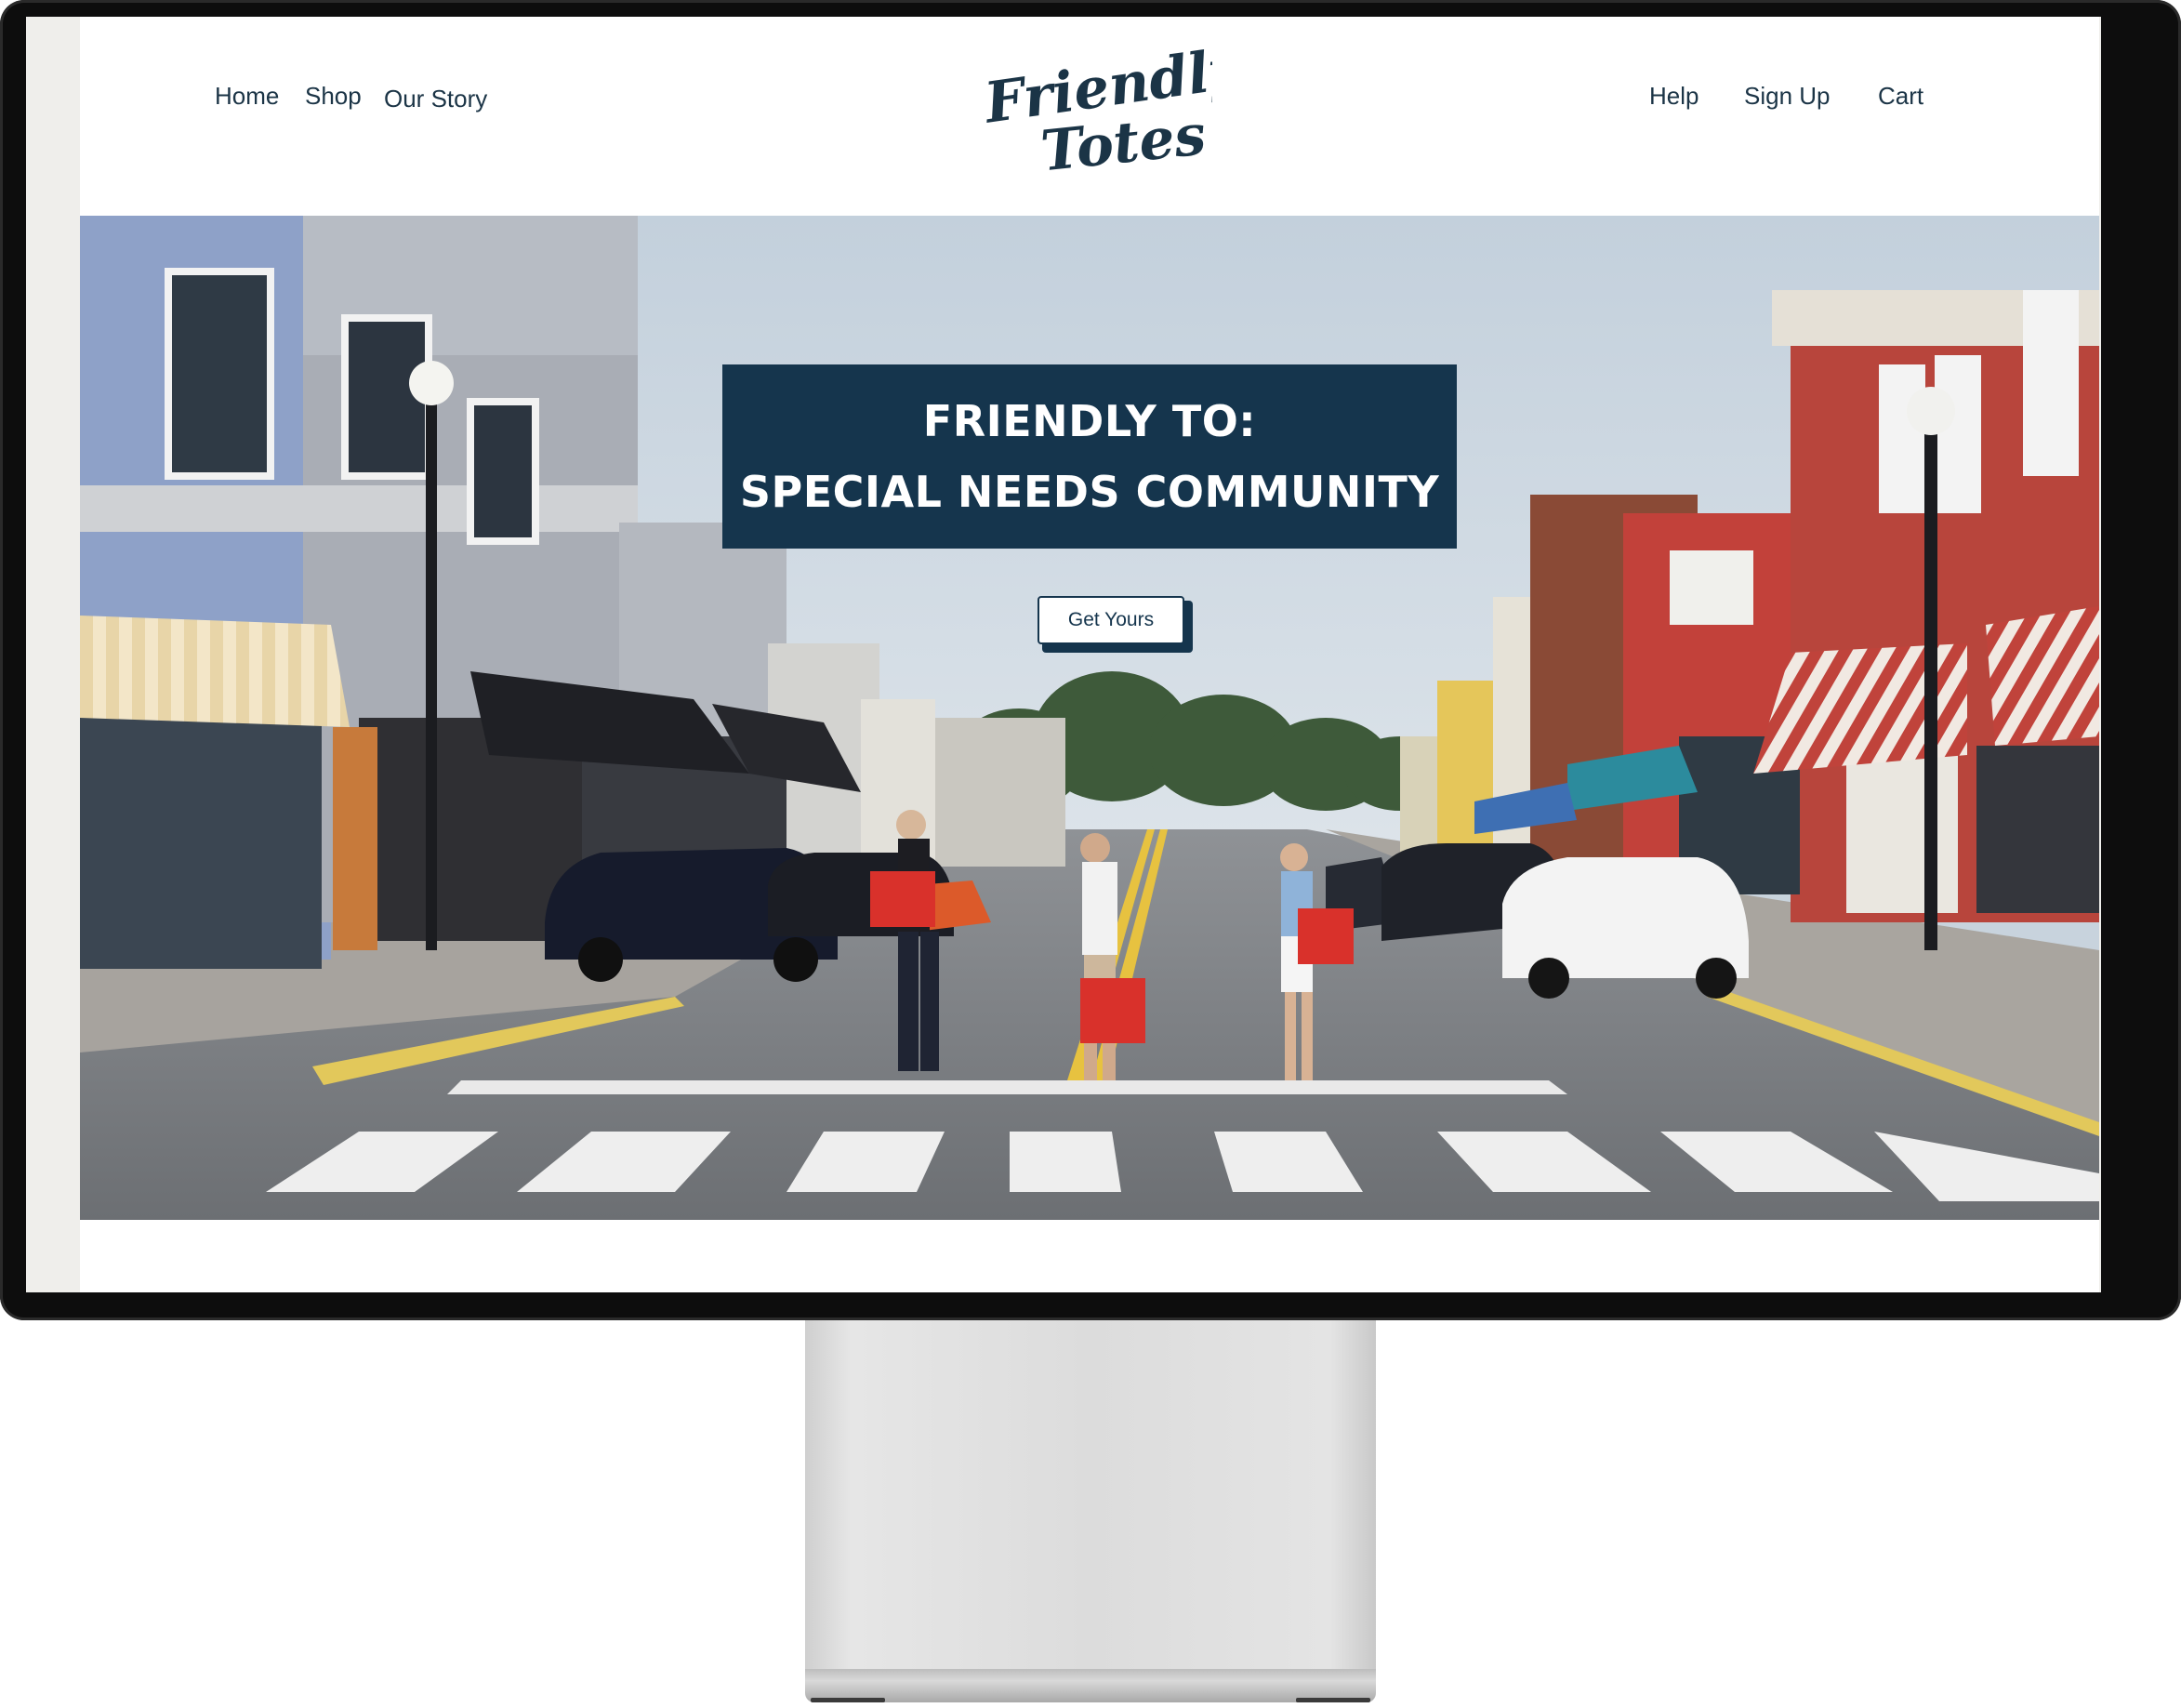 The height and width of the screenshot is (1708, 2181). I want to click on nav-help-link: Help, so click(1674, 96).